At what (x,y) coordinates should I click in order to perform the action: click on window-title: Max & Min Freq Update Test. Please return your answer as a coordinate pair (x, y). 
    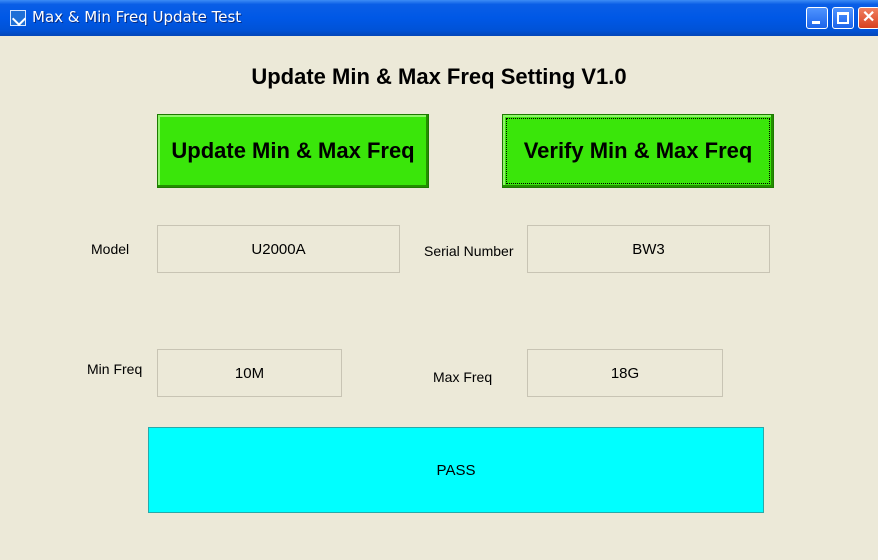
    Looking at the image, I should click on (137, 17).